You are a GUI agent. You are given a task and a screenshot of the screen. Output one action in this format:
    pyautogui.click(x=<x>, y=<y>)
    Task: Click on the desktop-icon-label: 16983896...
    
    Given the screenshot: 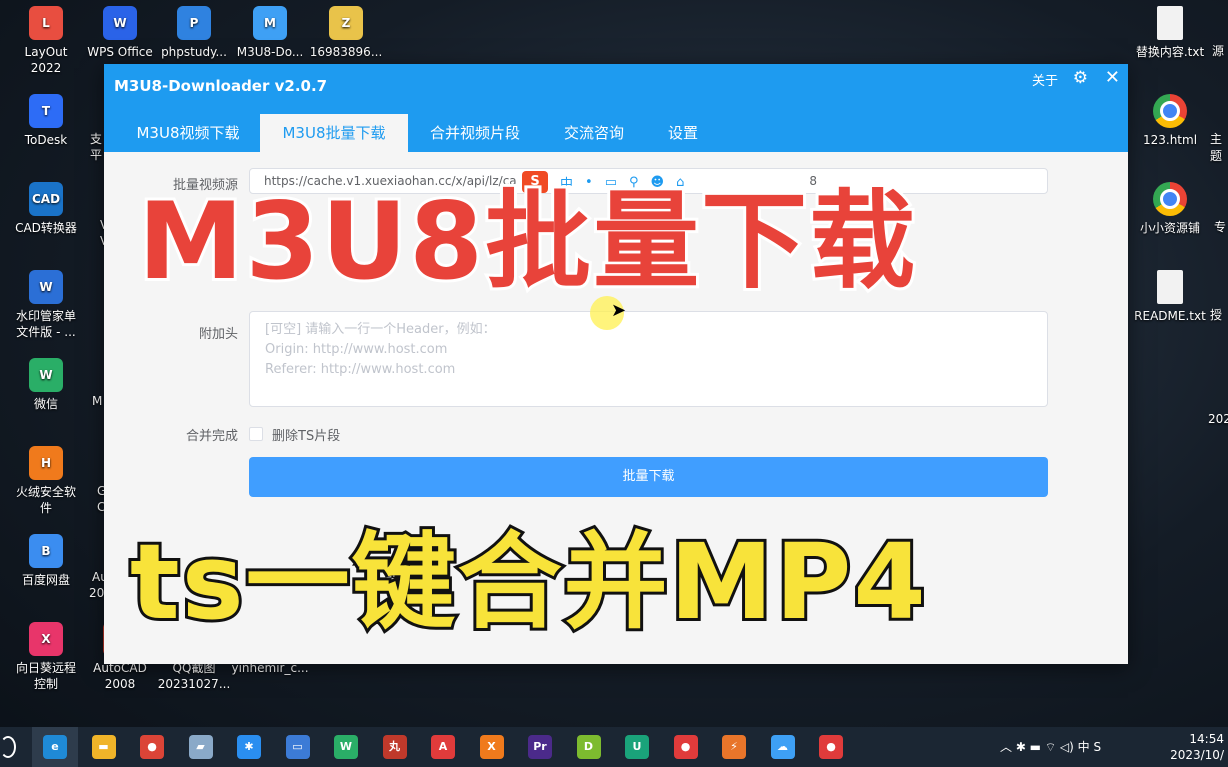 What is the action you would take?
    pyautogui.click(x=346, y=52)
    